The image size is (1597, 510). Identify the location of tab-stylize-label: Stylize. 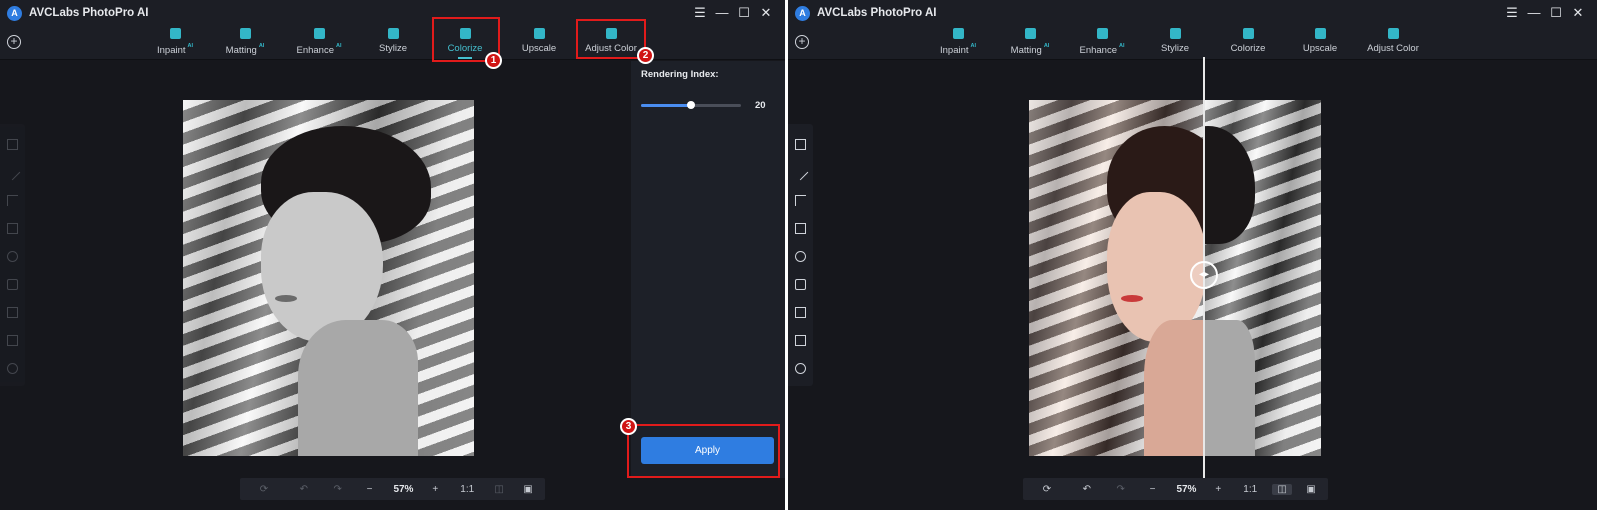
(393, 48).